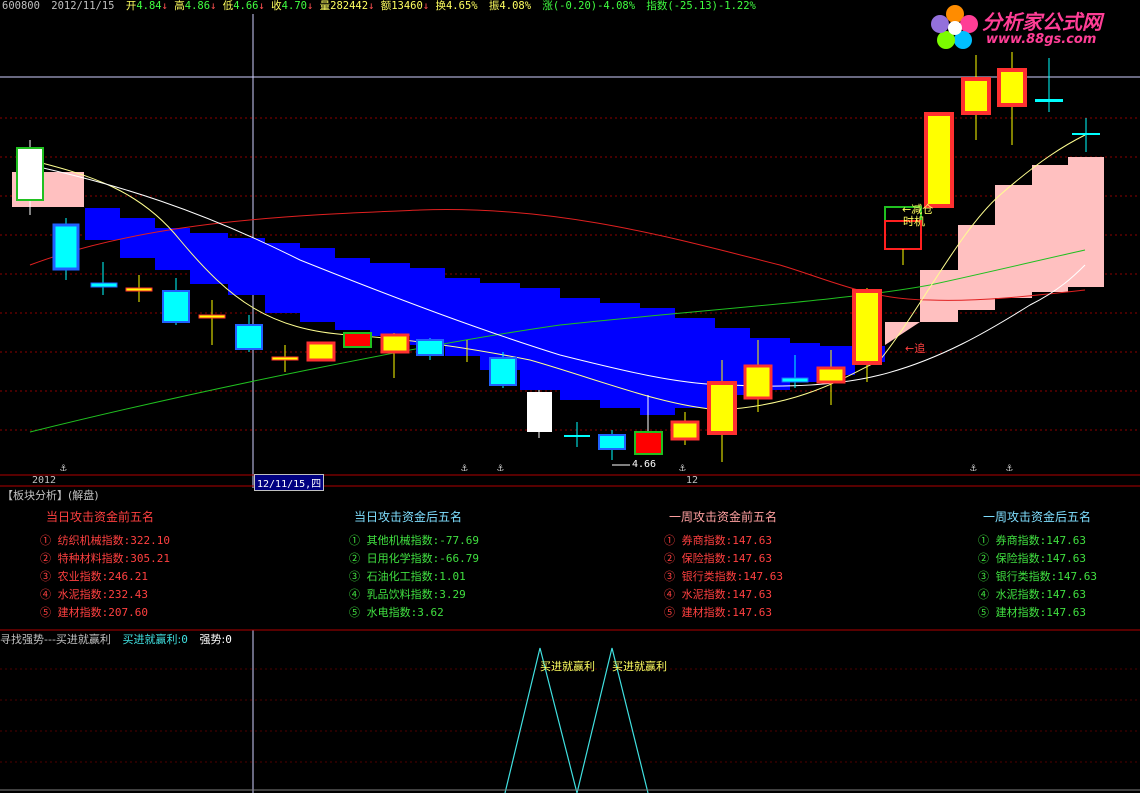 The width and height of the screenshot is (1140, 793). I want to click on list-item: ② 特种材料指数:305.21, so click(105, 558).